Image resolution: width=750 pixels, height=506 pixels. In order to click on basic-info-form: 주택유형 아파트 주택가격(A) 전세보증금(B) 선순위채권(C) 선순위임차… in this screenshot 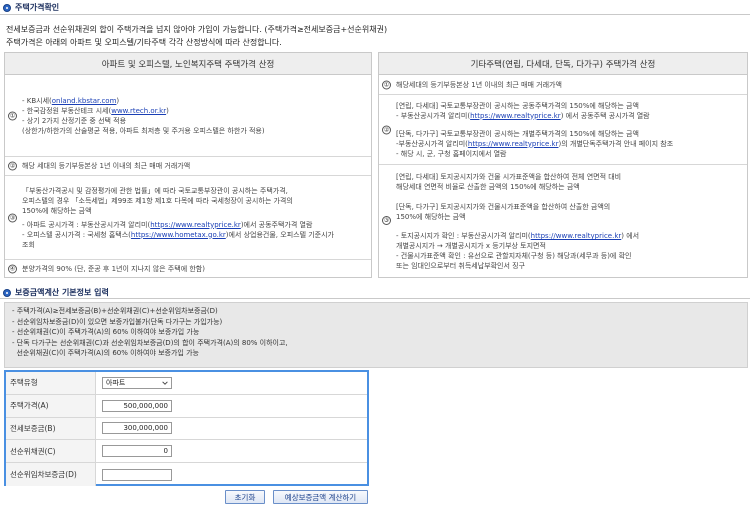, I will do `click(186, 428)`.